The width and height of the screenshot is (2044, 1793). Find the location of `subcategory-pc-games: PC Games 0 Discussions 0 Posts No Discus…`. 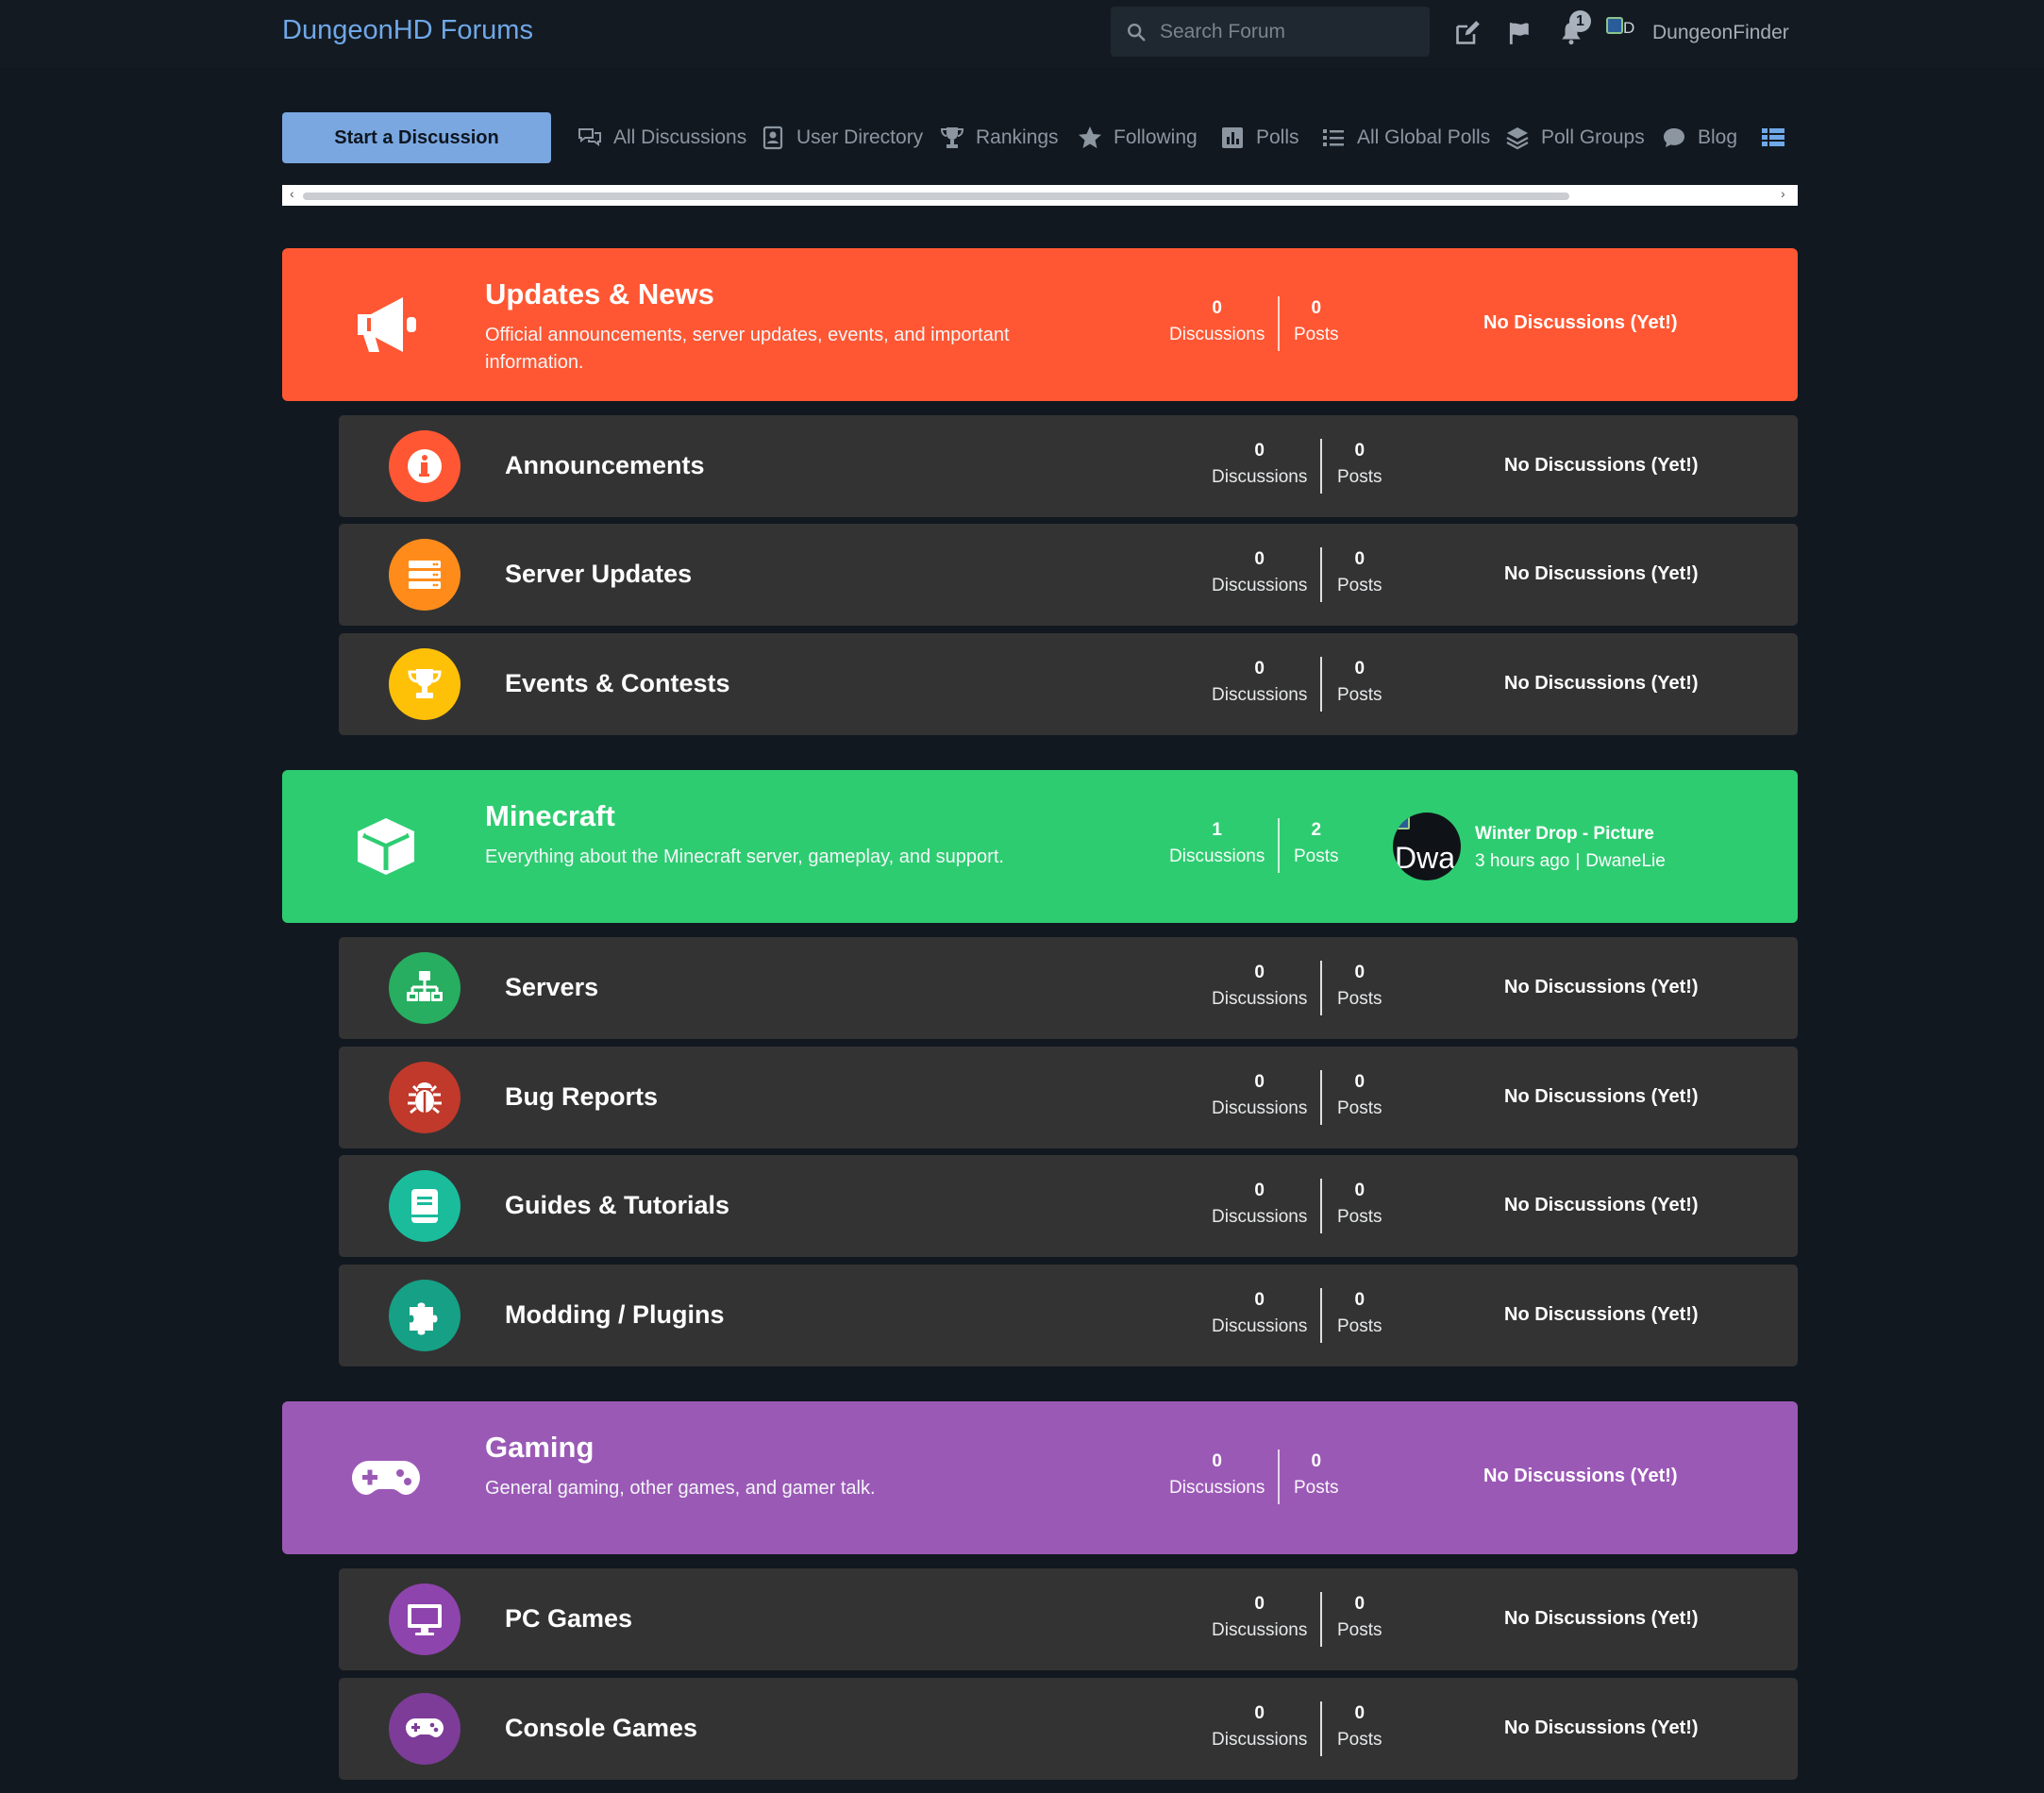

subcategory-pc-games: PC Games 0 Discussions 0 Posts No Discus… is located at coordinates (1068, 1619).